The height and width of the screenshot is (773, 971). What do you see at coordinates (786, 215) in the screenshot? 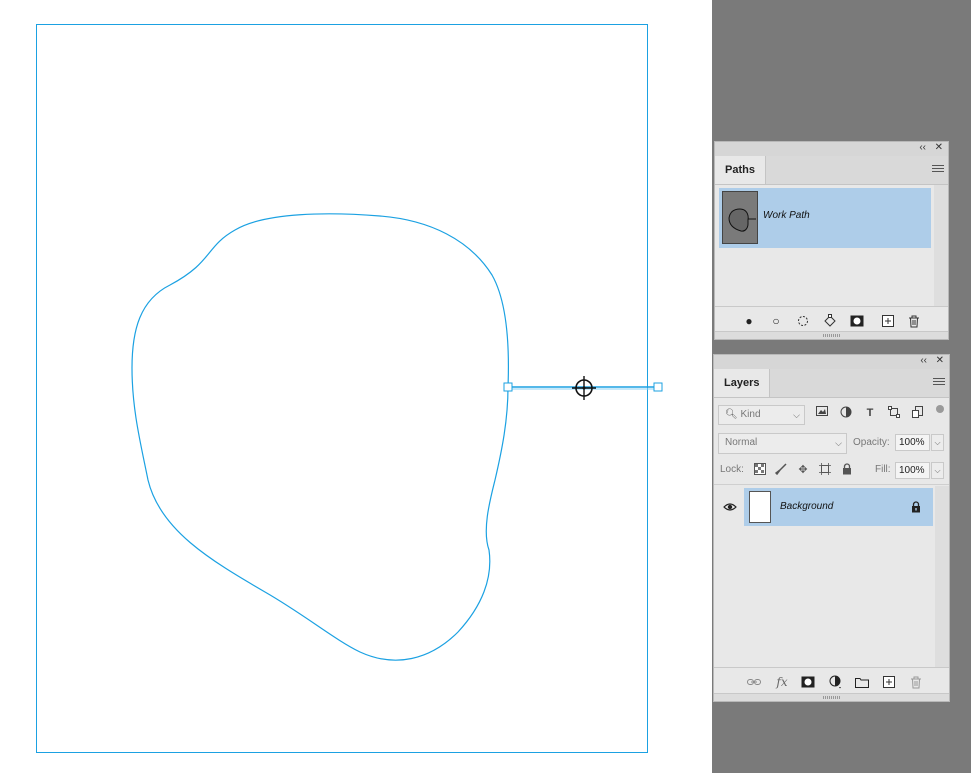
I see `path-name: Work Path` at bounding box center [786, 215].